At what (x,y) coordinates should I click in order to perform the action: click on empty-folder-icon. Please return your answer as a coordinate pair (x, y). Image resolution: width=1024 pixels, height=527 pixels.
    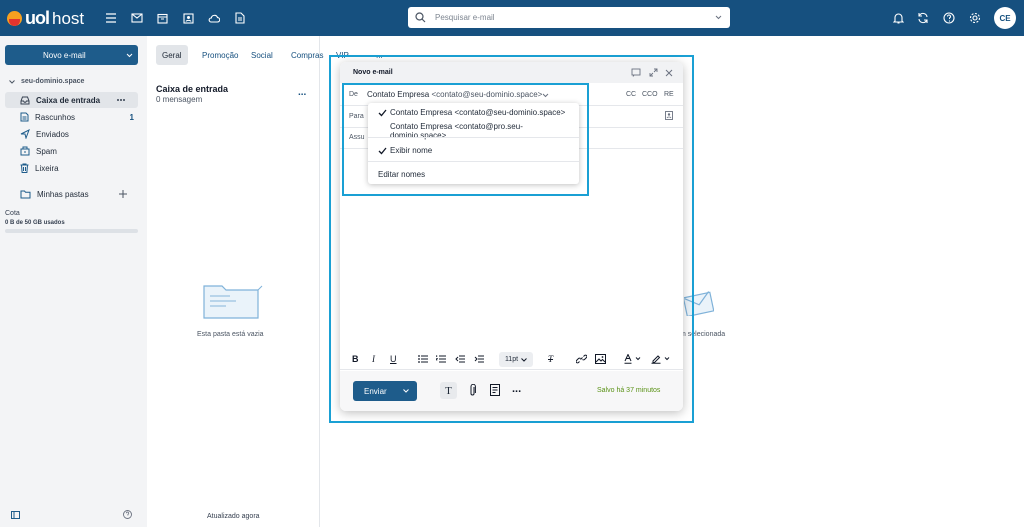
    Looking at the image, I should click on (233, 302).